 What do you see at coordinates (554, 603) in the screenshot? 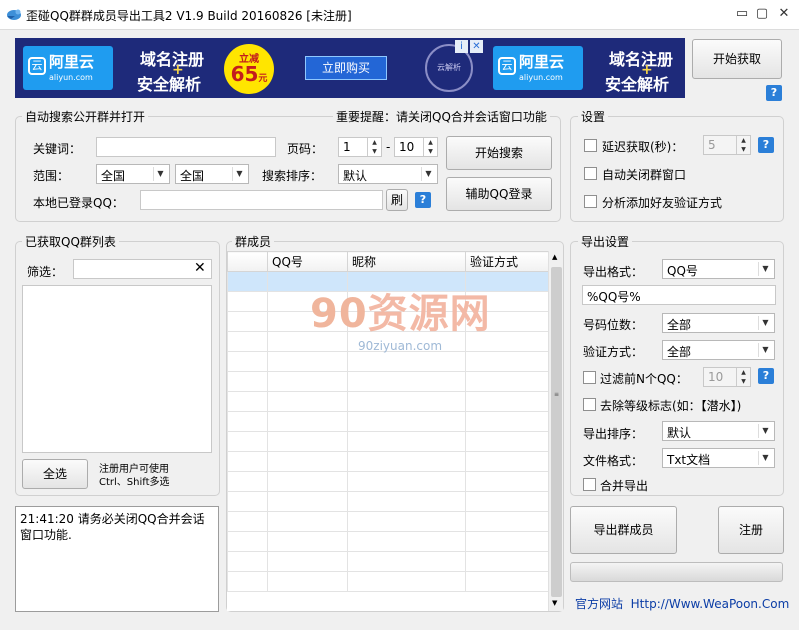
I see `scroll-down-icon: ▼` at bounding box center [554, 603].